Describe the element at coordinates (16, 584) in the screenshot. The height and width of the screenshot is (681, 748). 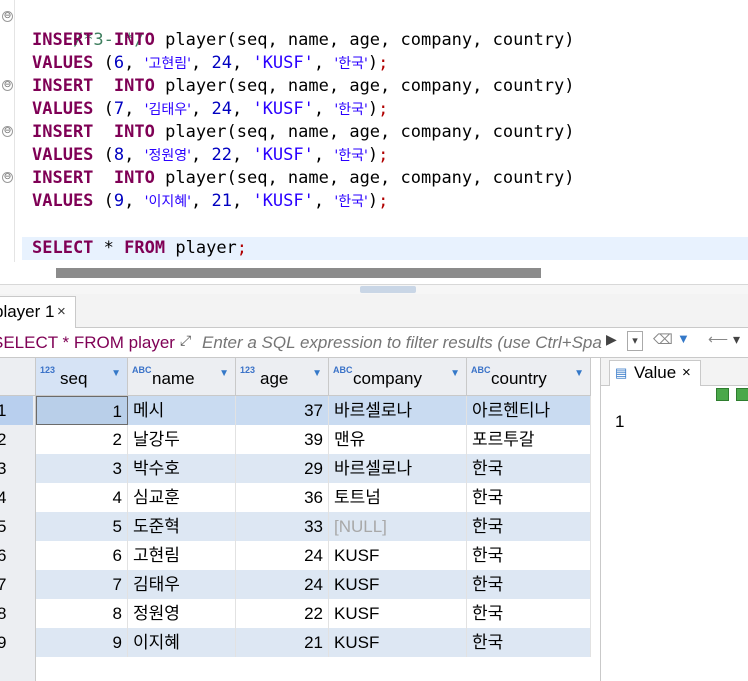
I see `row-number: 7` at that location.